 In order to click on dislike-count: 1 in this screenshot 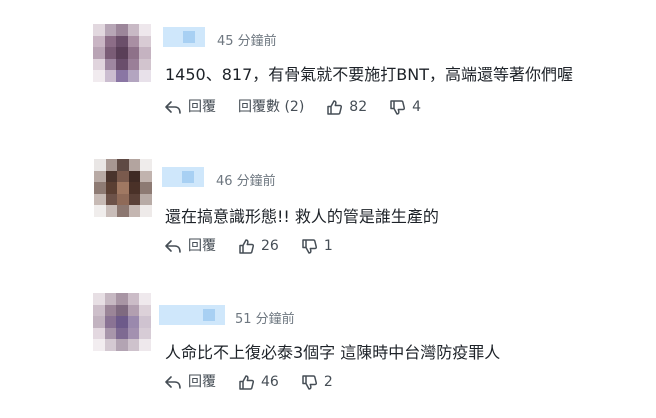, I will do `click(328, 246)`.